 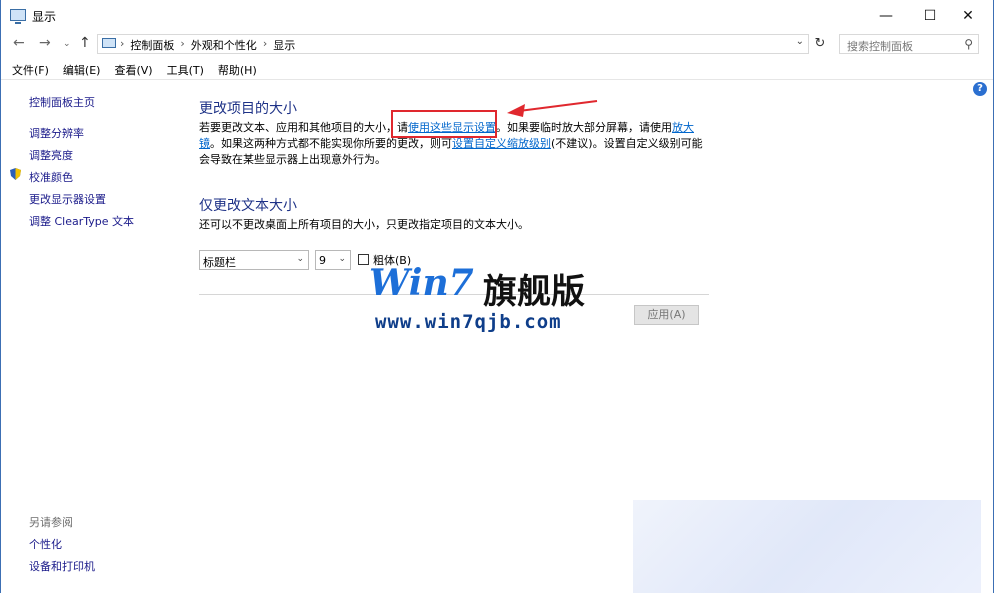 I want to click on size-select-value: 9, so click(x=322, y=260).